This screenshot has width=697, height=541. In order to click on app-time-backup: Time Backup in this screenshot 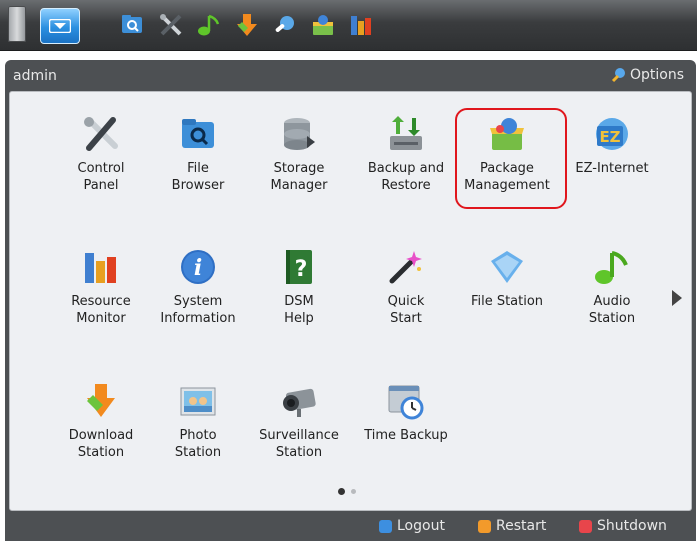, I will do `click(406, 412)`.